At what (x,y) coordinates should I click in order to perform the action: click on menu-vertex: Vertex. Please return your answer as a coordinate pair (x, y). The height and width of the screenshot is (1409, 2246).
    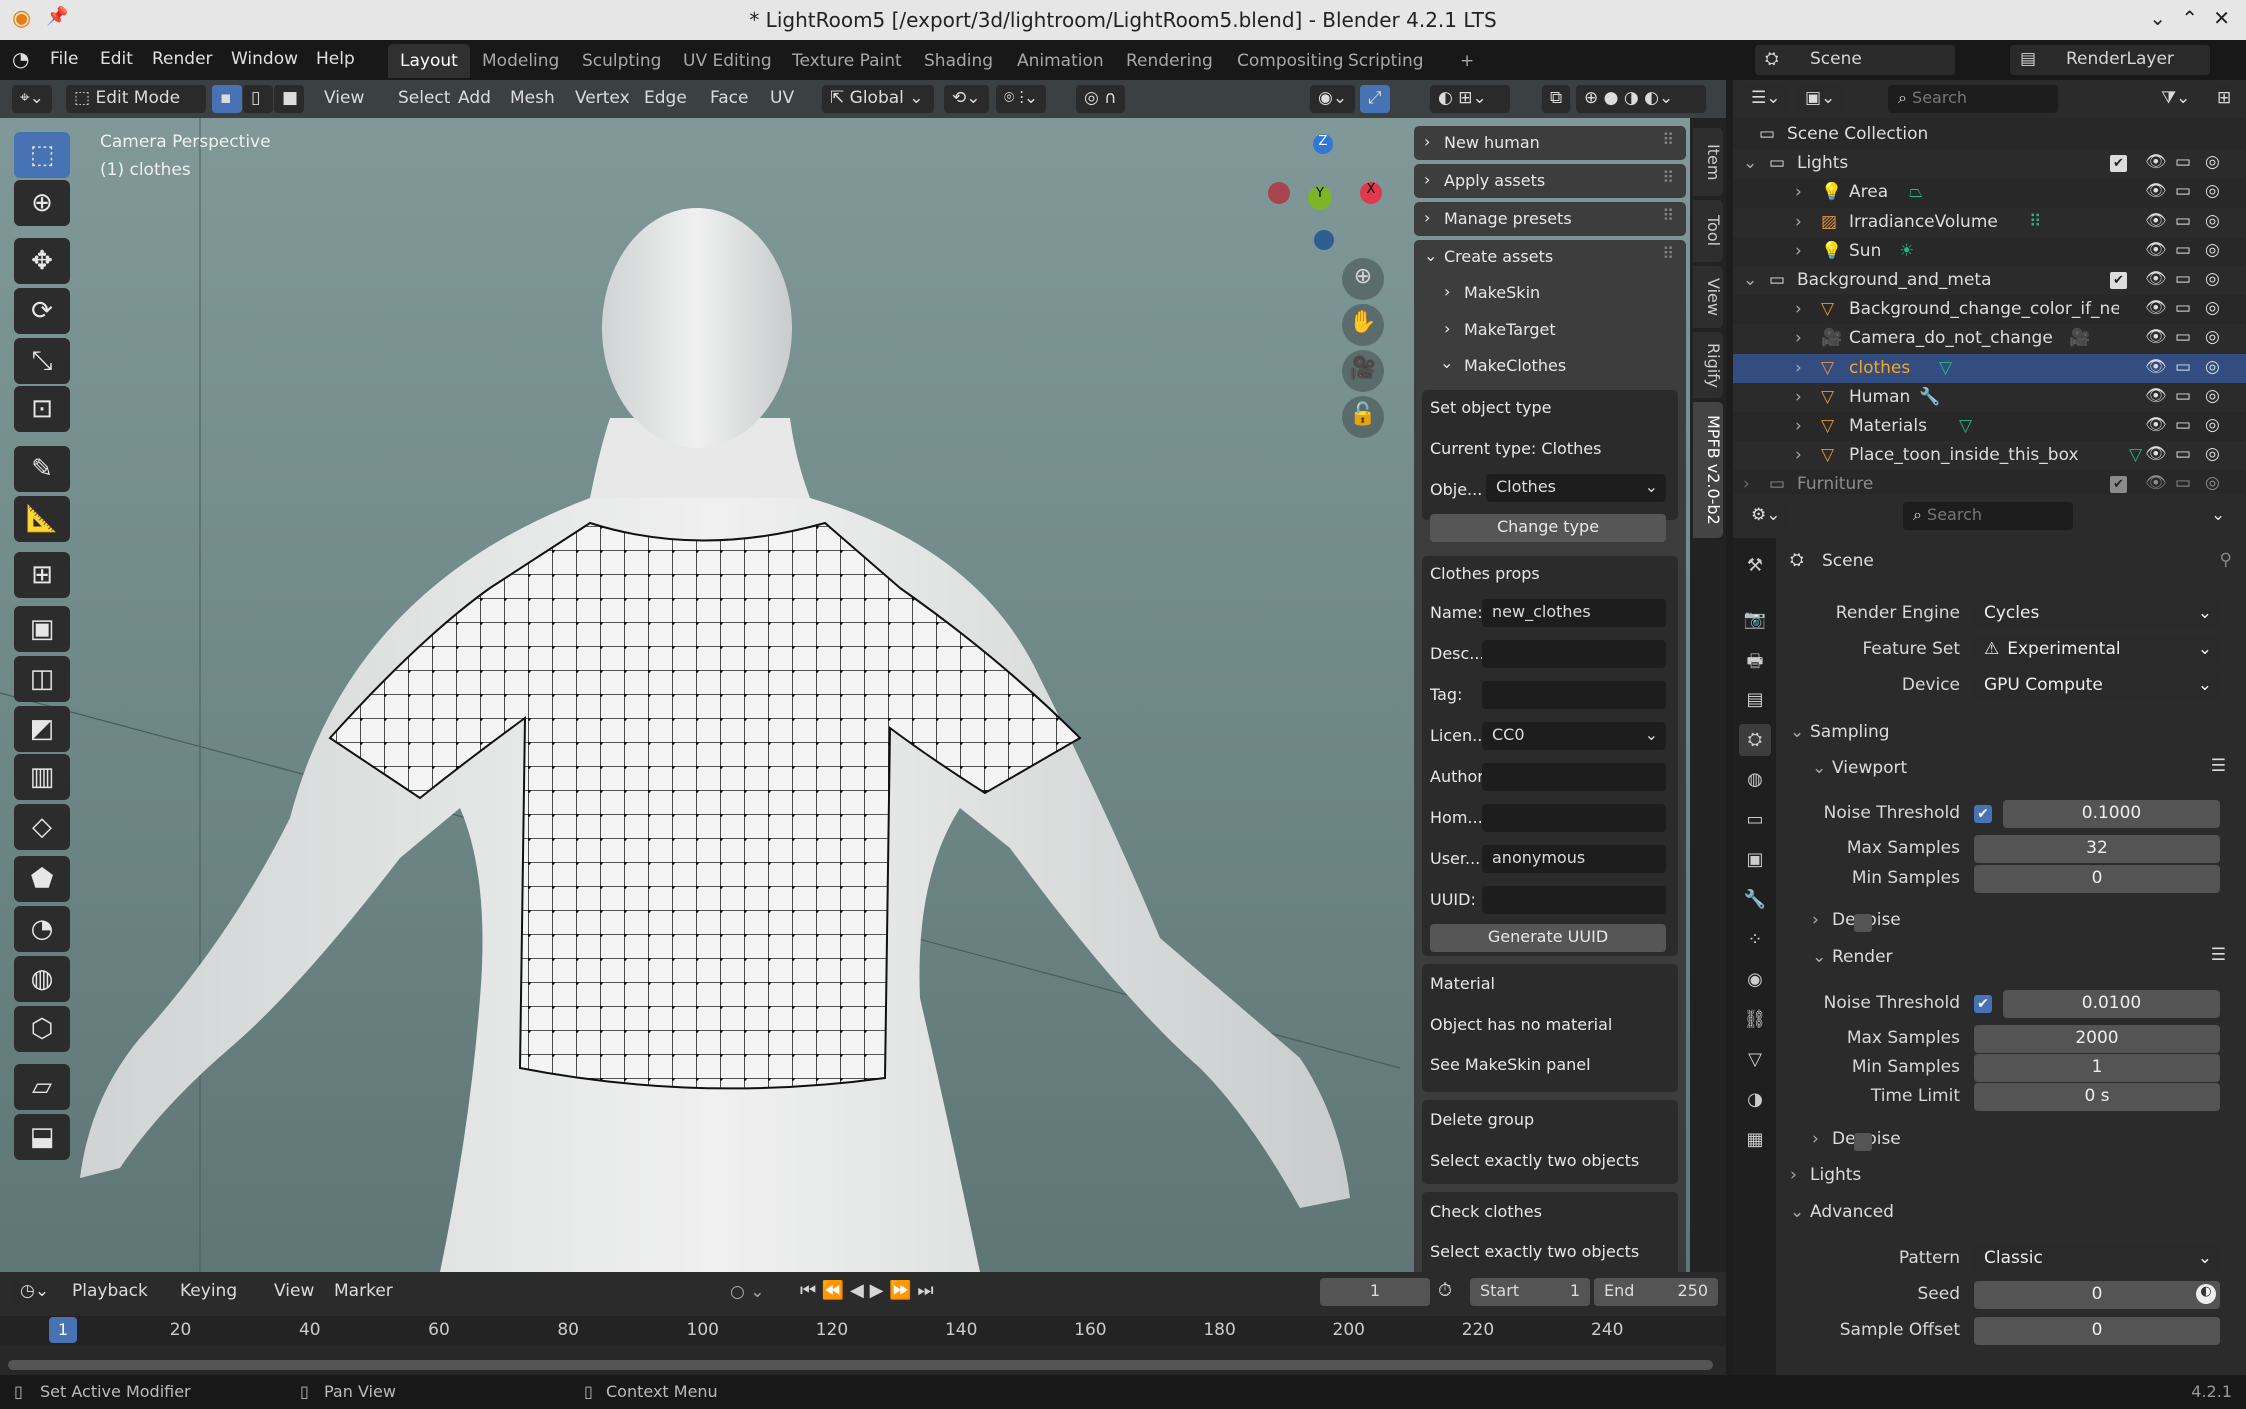
    Looking at the image, I should click on (602, 99).